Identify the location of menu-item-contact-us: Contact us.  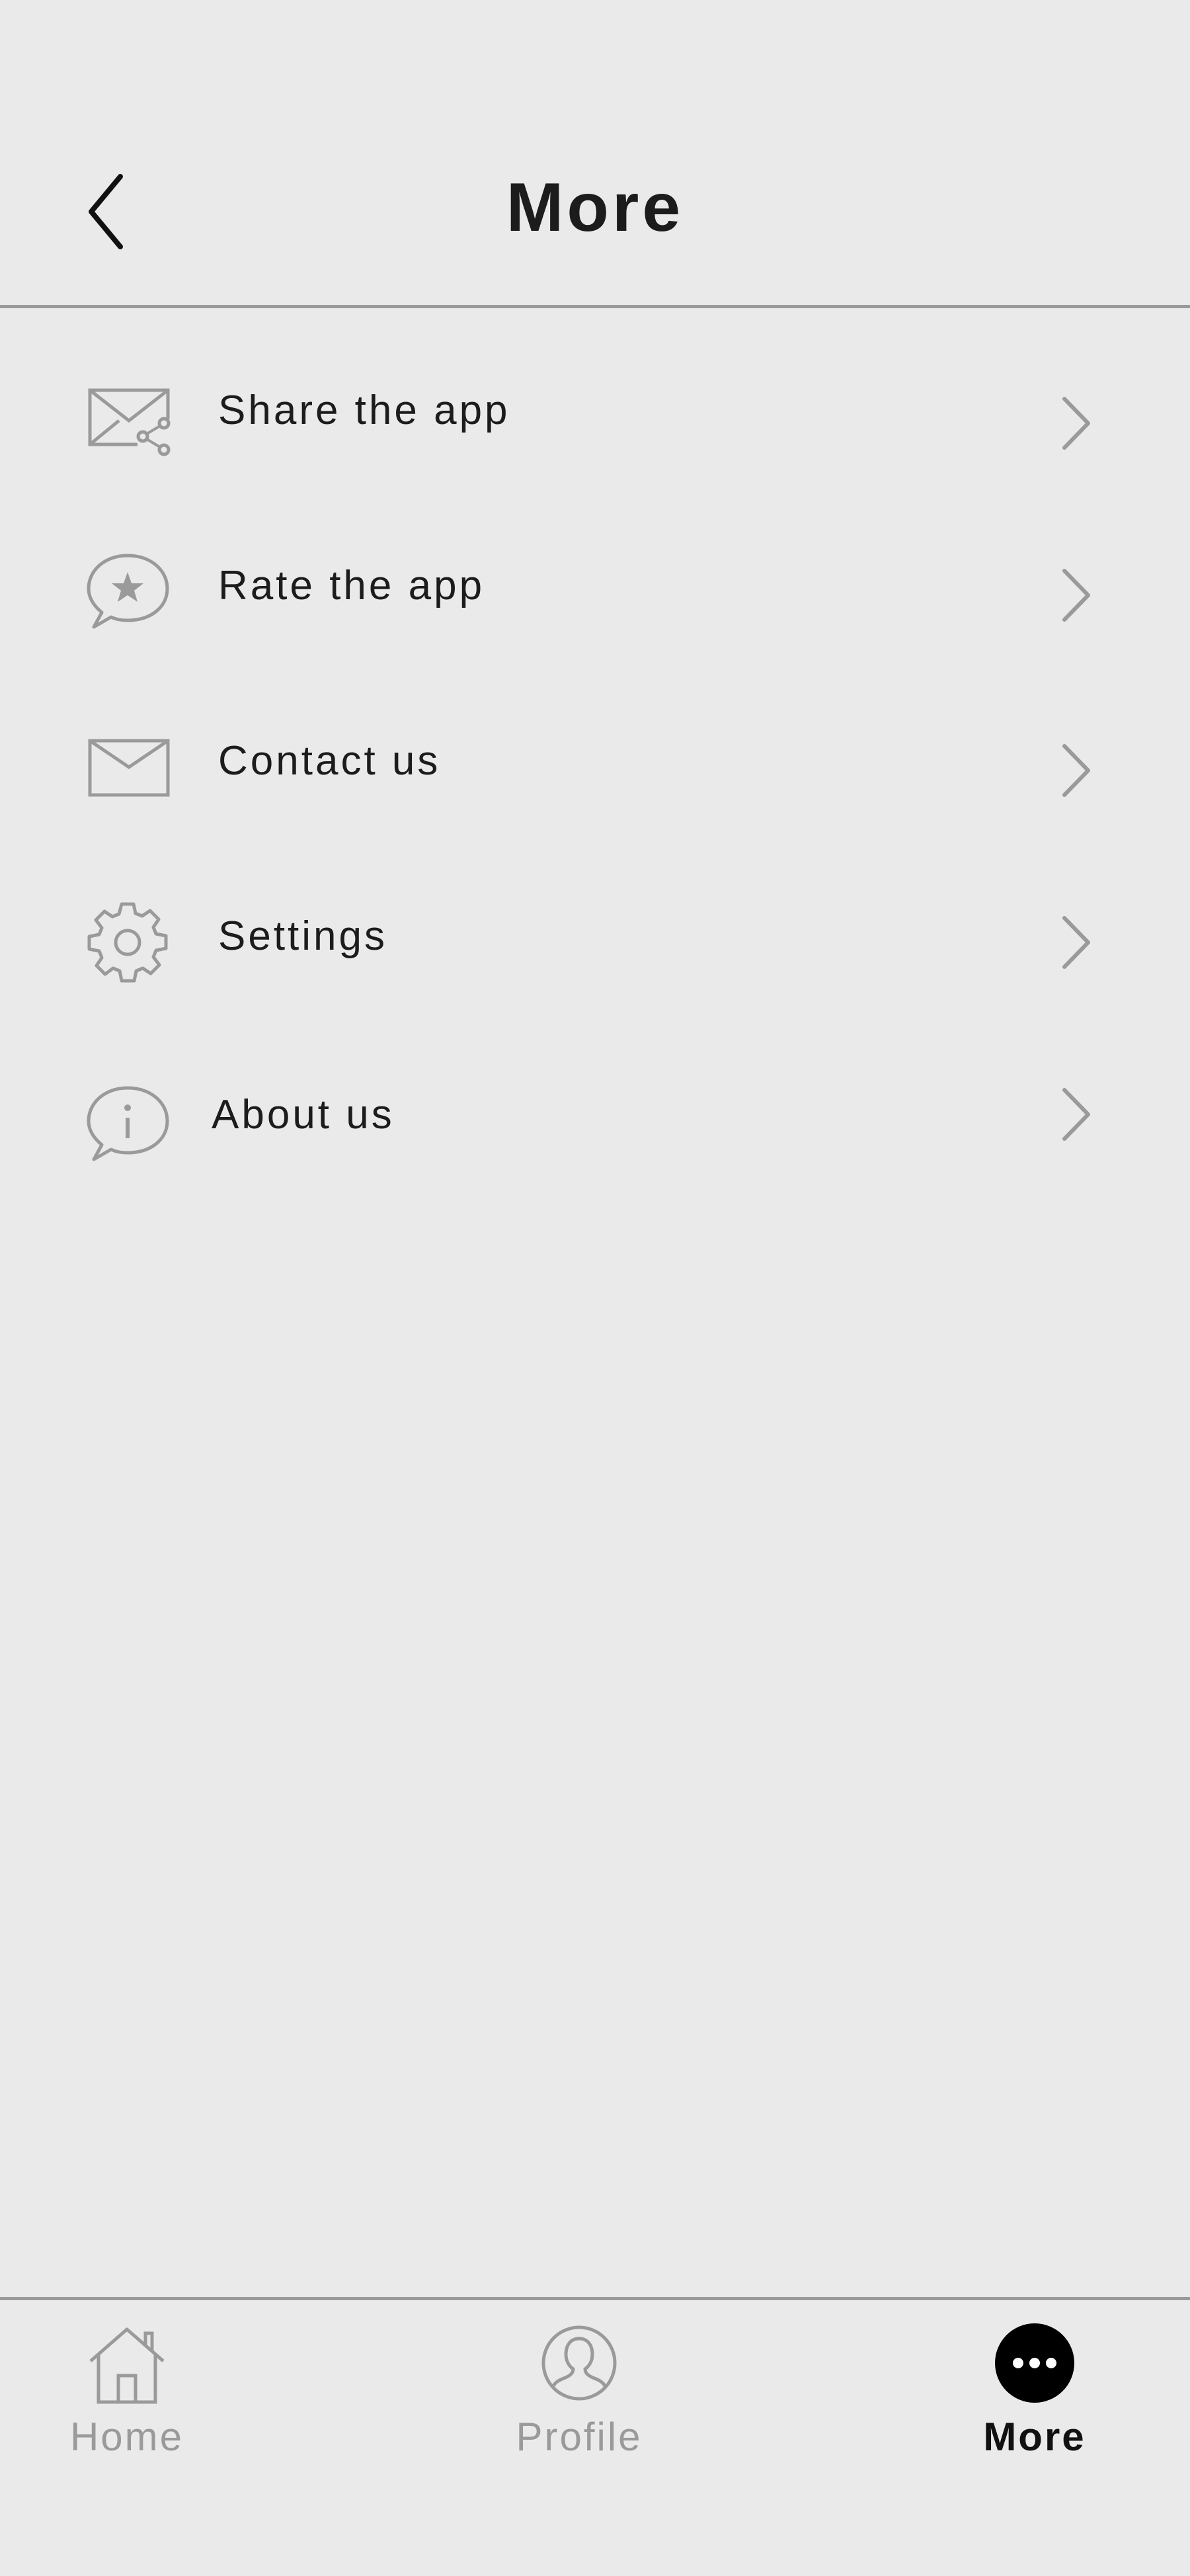
(595, 764).